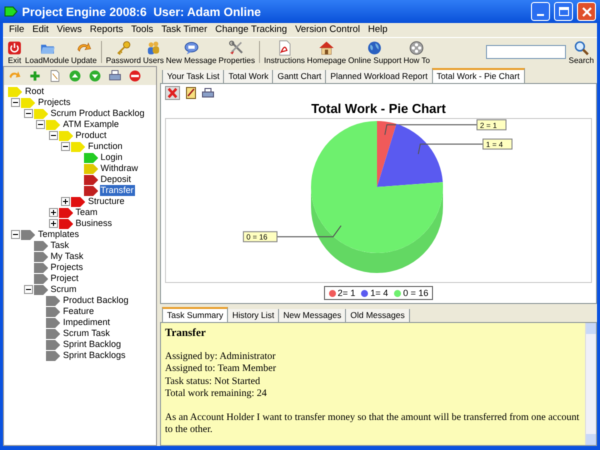  Describe the element at coordinates (69, 30) in the screenshot. I see `menu-item: Views` at that location.